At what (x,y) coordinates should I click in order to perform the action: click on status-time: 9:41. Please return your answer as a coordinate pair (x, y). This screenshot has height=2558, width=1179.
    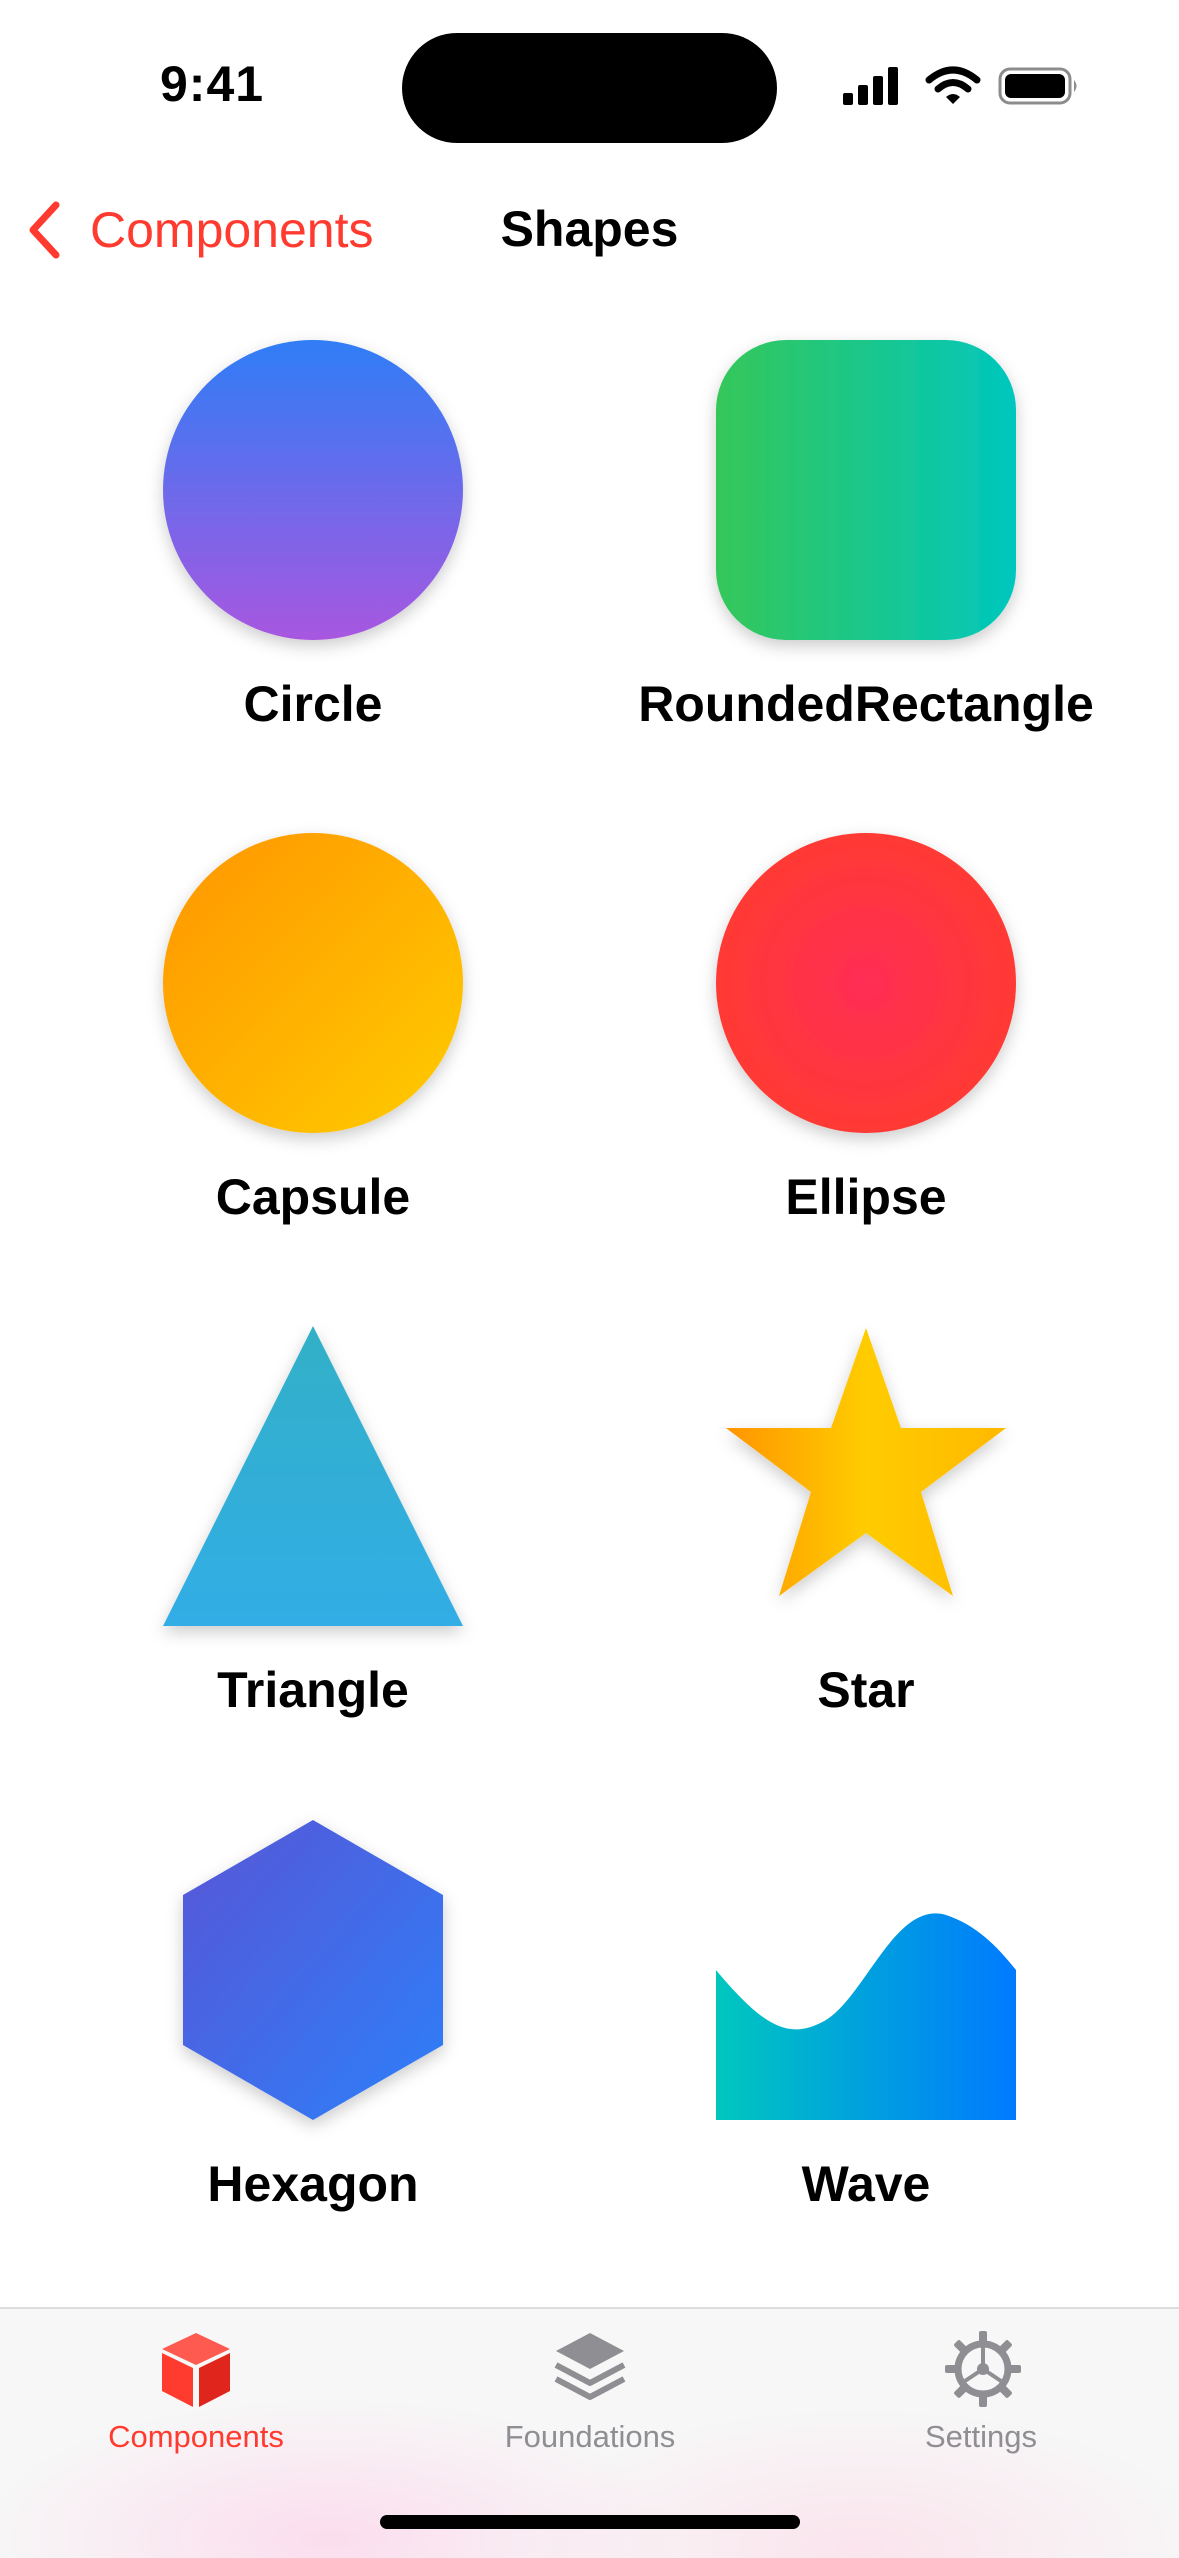
    Looking at the image, I should click on (212, 84).